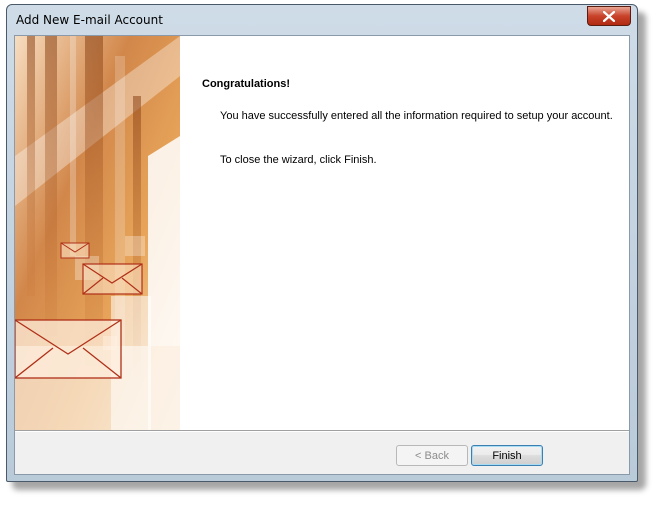 This screenshot has width=664, height=506. Describe the element at coordinates (298, 160) in the screenshot. I see `close-instruction: To close the wizard, click Finish.` at that location.